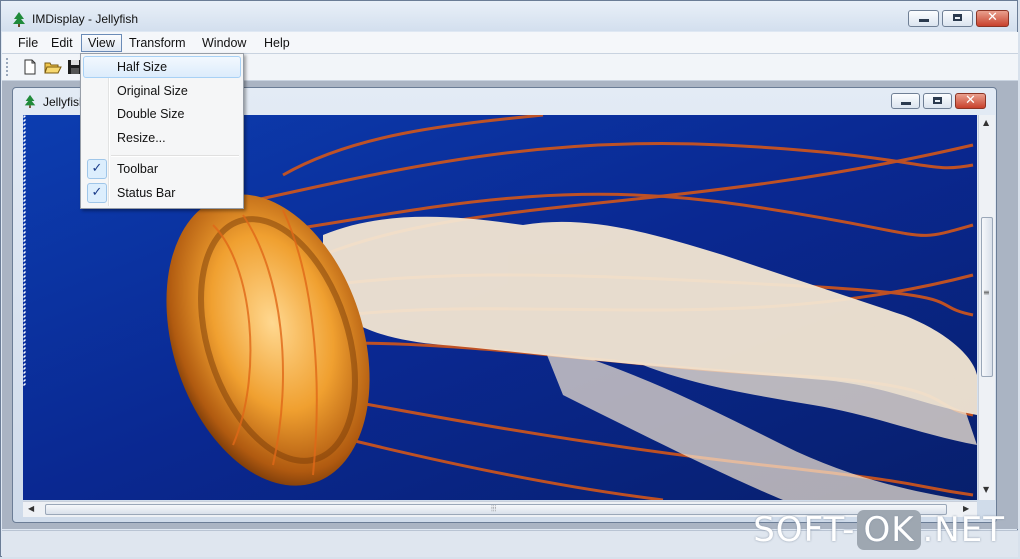 This screenshot has width=1020, height=559. I want to click on scroll-left-icon: ◀, so click(31, 508).